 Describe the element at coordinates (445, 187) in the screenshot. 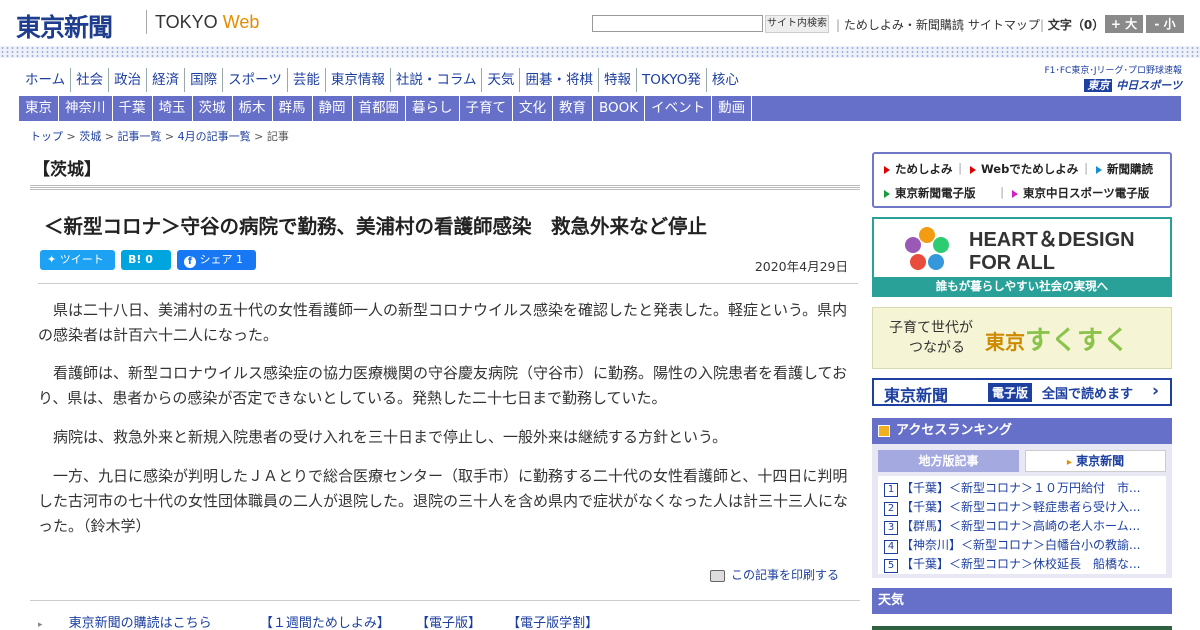

I see `section-divider` at that location.